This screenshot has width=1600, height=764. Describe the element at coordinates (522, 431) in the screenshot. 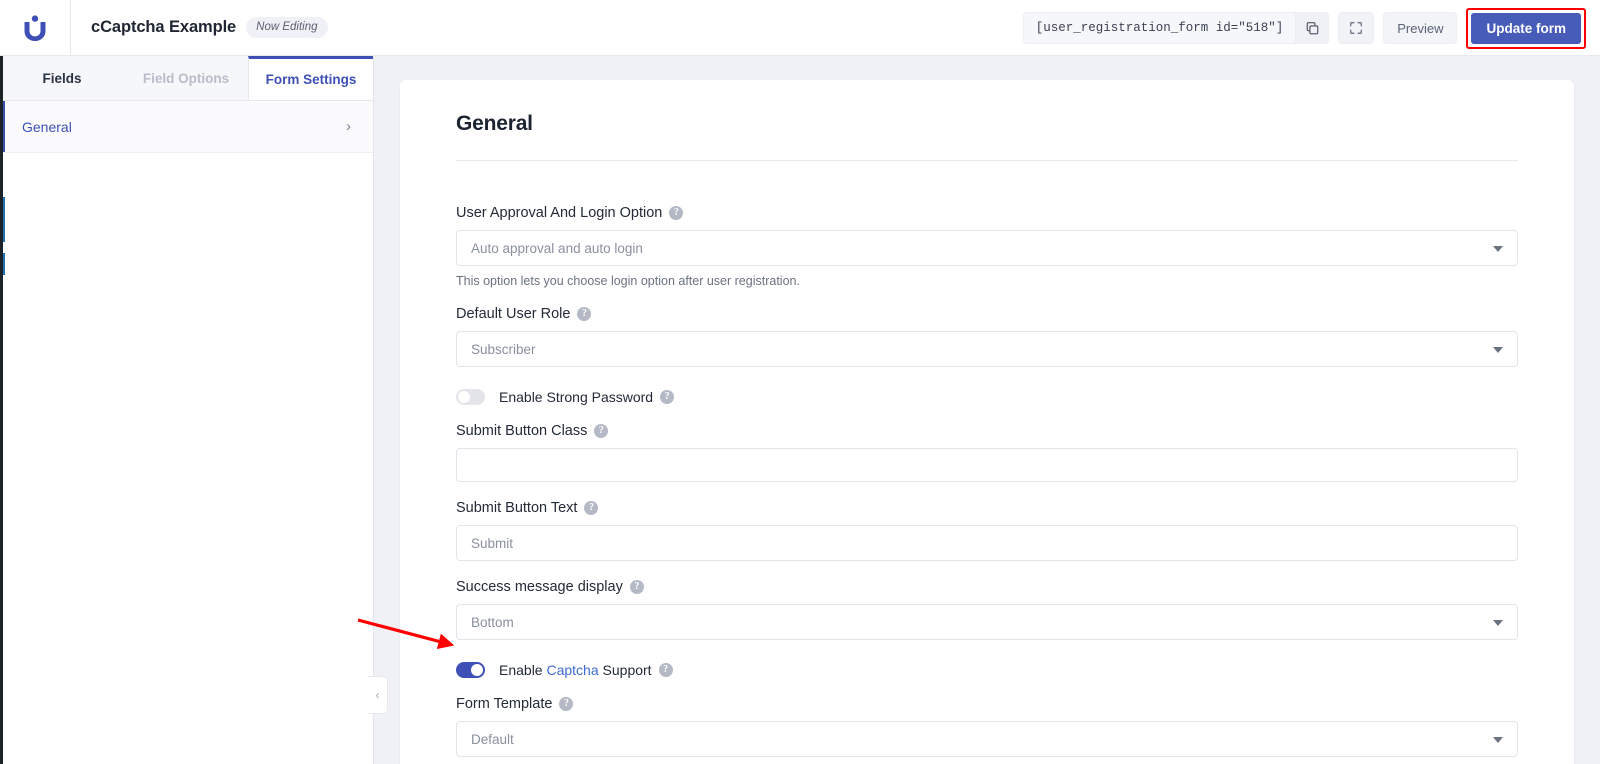

I see `label-text: Submit Button Class` at that location.